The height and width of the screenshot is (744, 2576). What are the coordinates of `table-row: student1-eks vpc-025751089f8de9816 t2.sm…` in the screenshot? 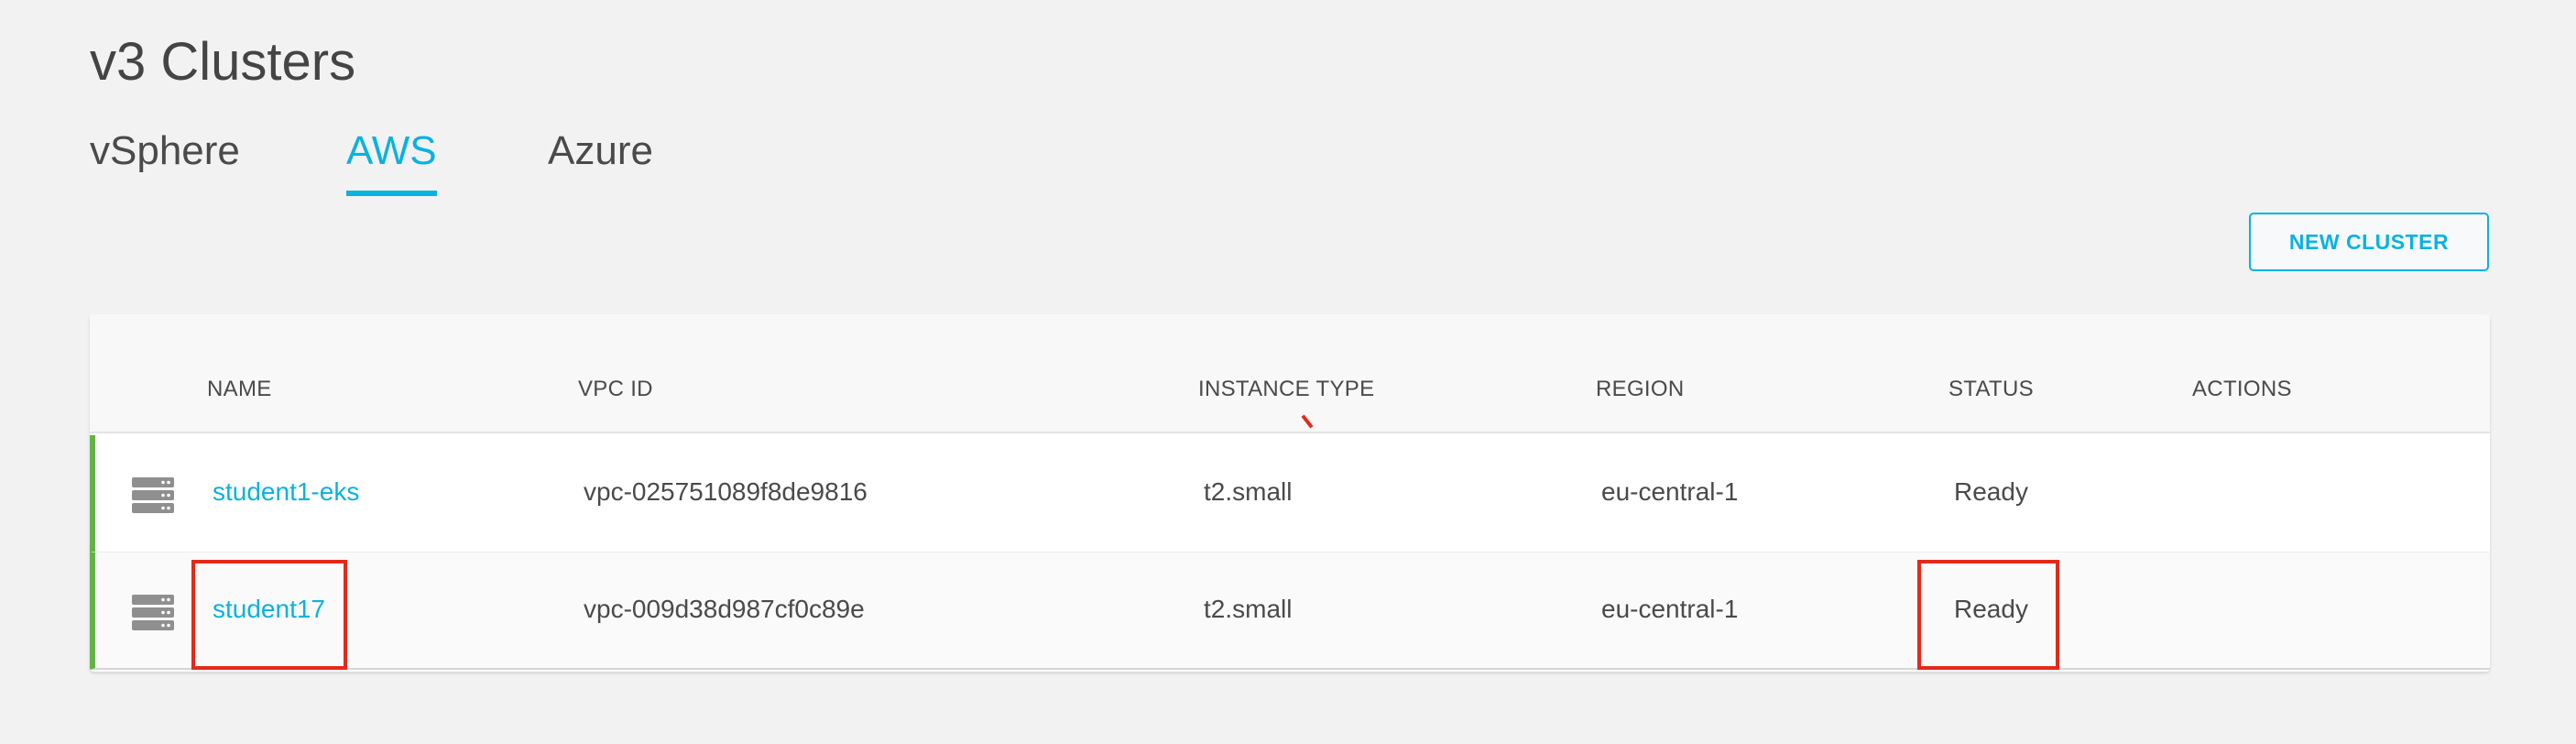 It's located at (1290, 494).